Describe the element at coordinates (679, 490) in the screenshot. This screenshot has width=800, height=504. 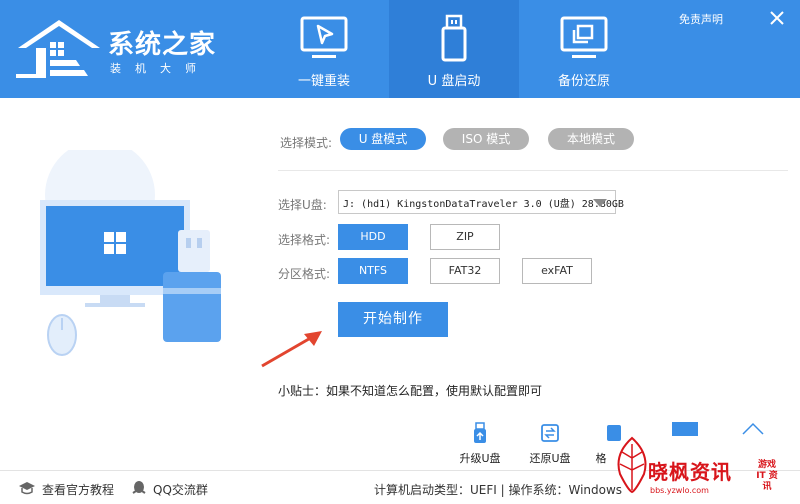
I see `watermark-url: bbs.yzwlo.com` at that location.